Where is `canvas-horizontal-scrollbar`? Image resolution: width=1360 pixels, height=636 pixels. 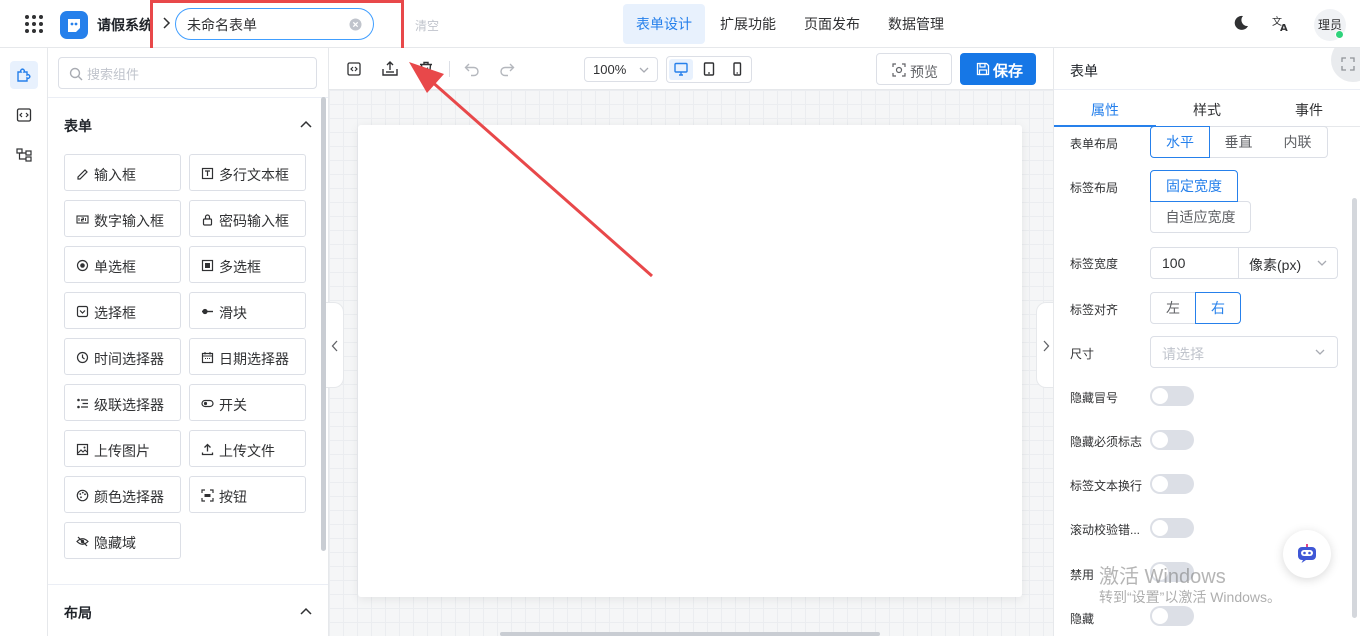 canvas-horizontal-scrollbar is located at coordinates (690, 634).